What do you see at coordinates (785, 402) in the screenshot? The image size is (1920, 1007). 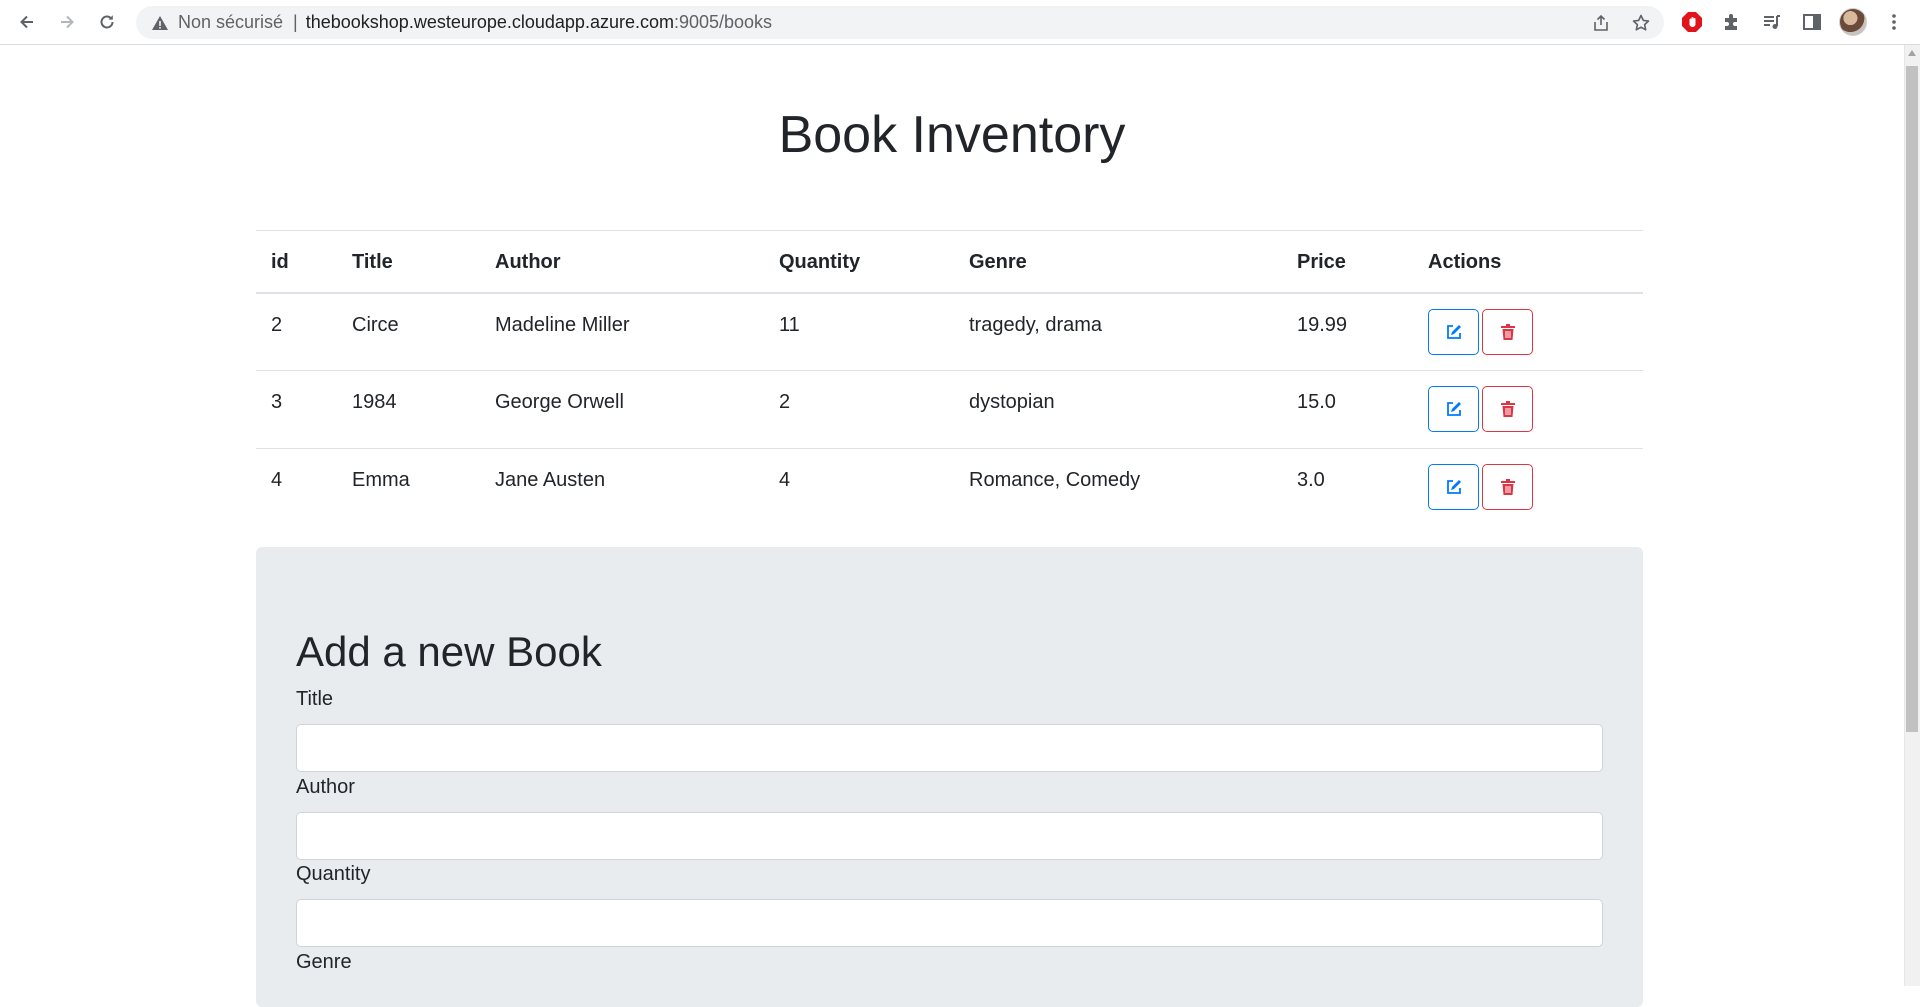 I see `cell-quantity: 2` at bounding box center [785, 402].